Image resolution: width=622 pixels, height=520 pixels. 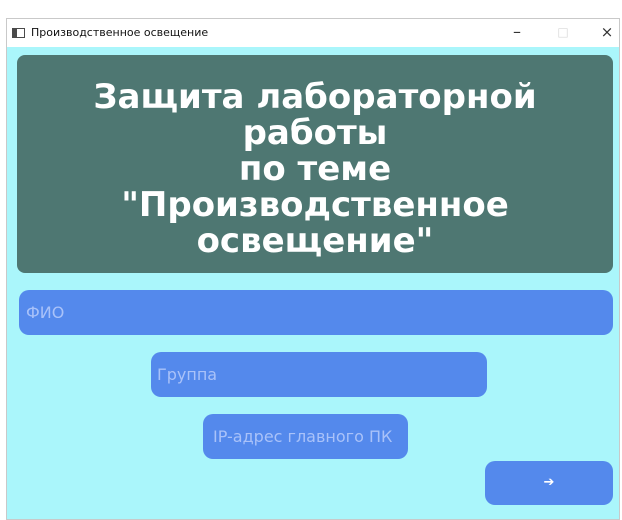 I want to click on fio-placeholder: ФИО, so click(x=45, y=312).